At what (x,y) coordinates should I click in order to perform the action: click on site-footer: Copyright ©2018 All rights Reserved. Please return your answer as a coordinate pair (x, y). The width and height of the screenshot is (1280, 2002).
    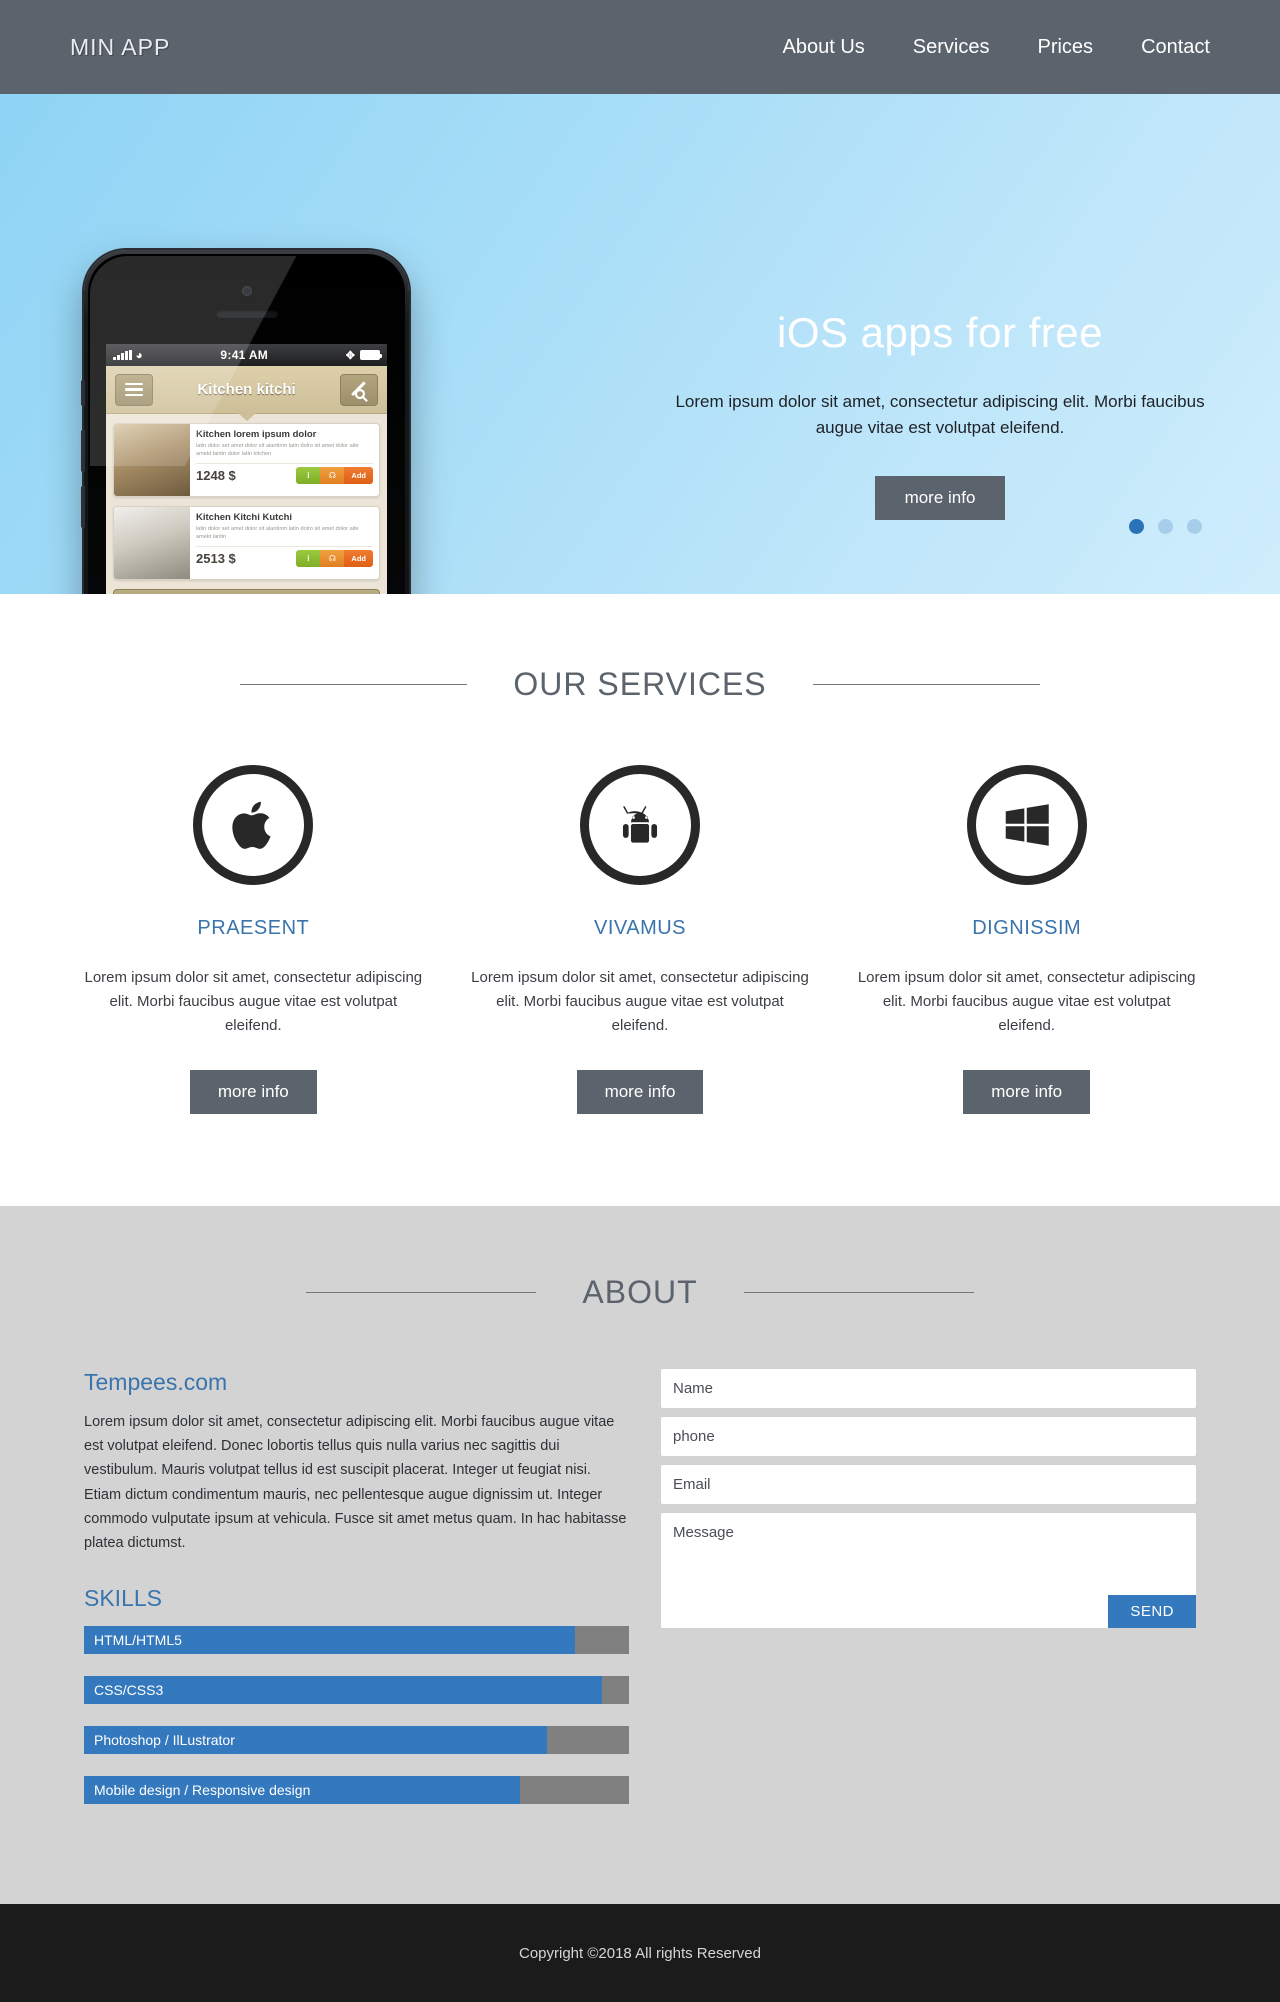
    Looking at the image, I should click on (640, 1953).